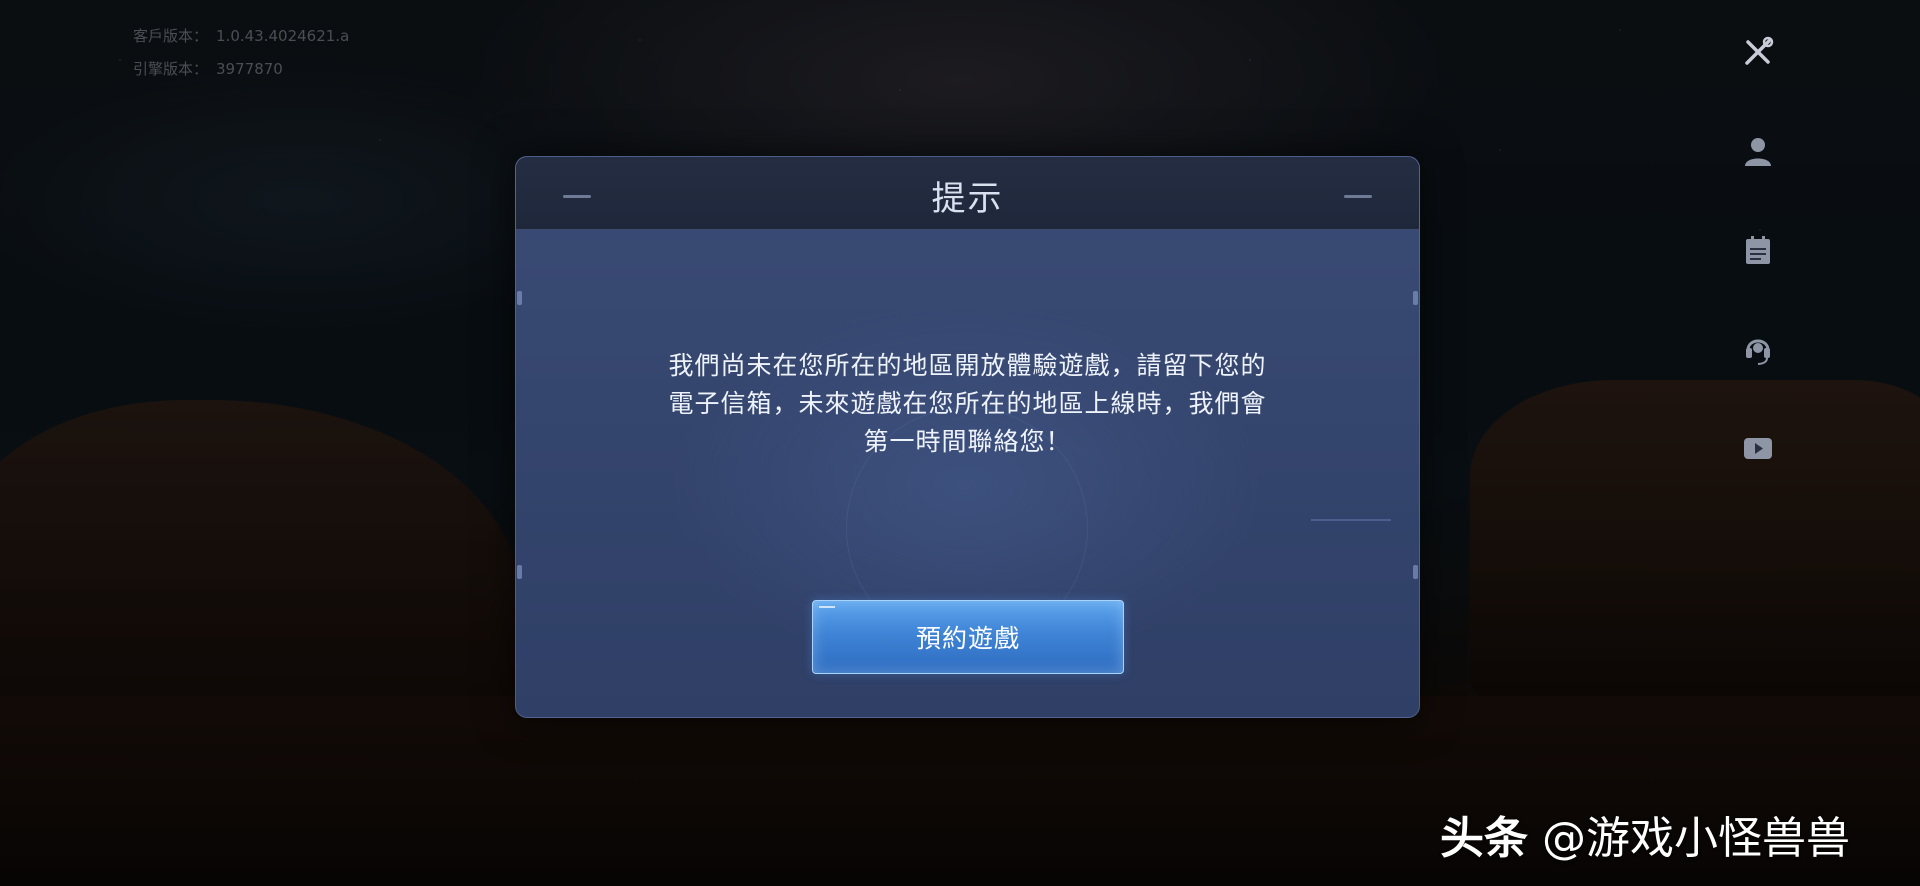 The height and width of the screenshot is (886, 1920). What do you see at coordinates (1696, 838) in the screenshot?
I see `watermark-handle: @游戏小怪兽兽` at bounding box center [1696, 838].